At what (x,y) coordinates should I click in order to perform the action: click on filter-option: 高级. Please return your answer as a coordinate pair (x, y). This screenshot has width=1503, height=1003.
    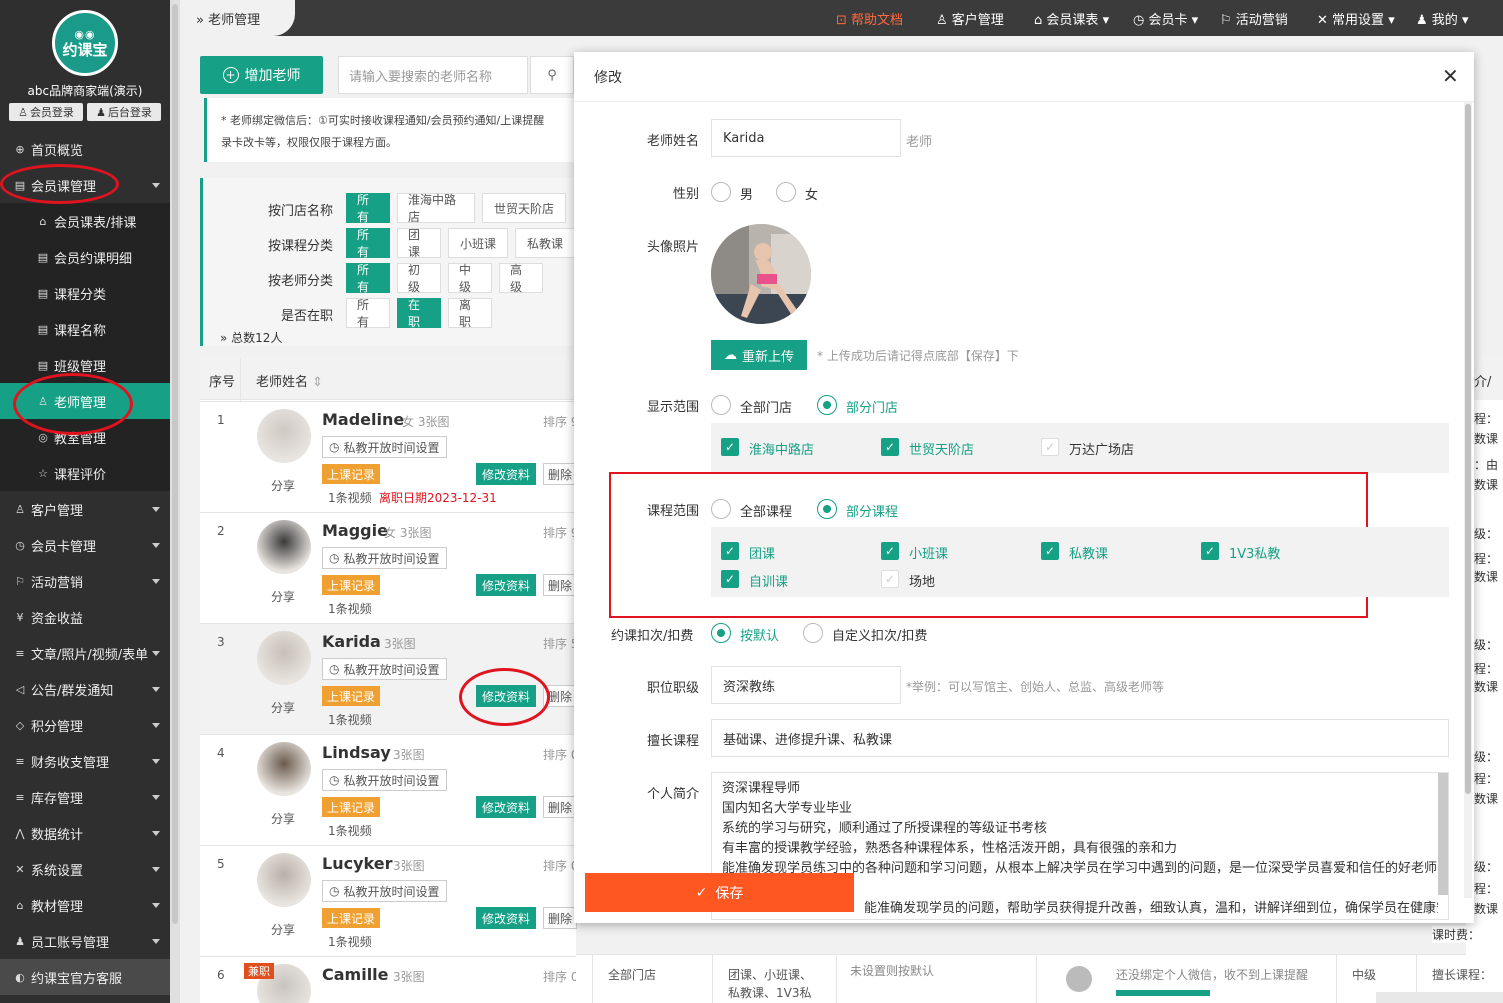
    Looking at the image, I should click on (521, 278).